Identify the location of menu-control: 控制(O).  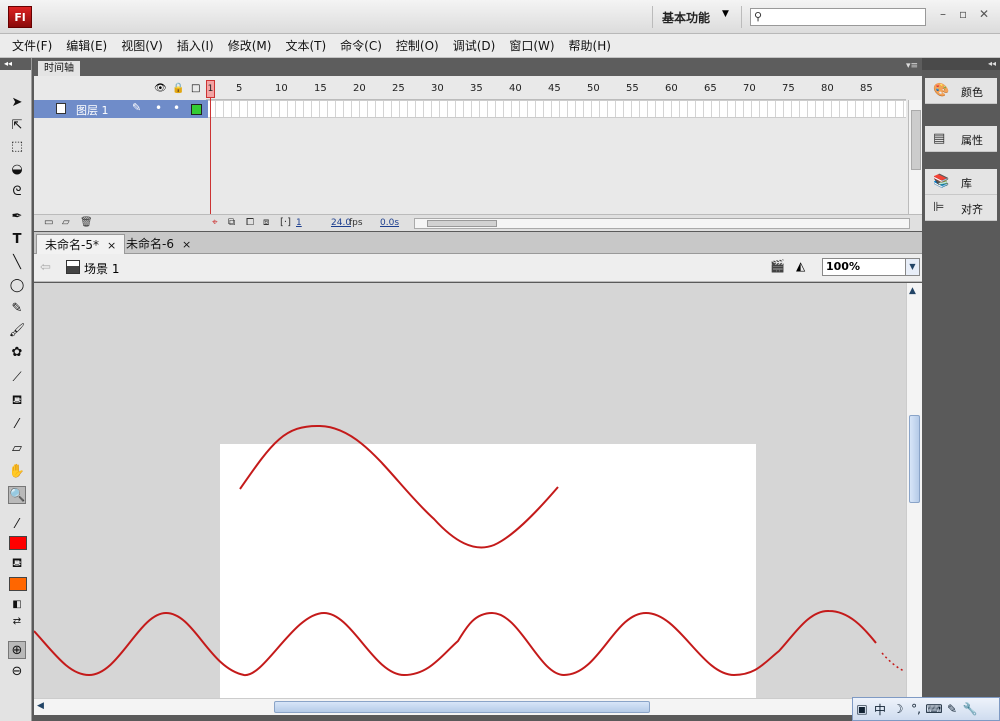
(417, 45).